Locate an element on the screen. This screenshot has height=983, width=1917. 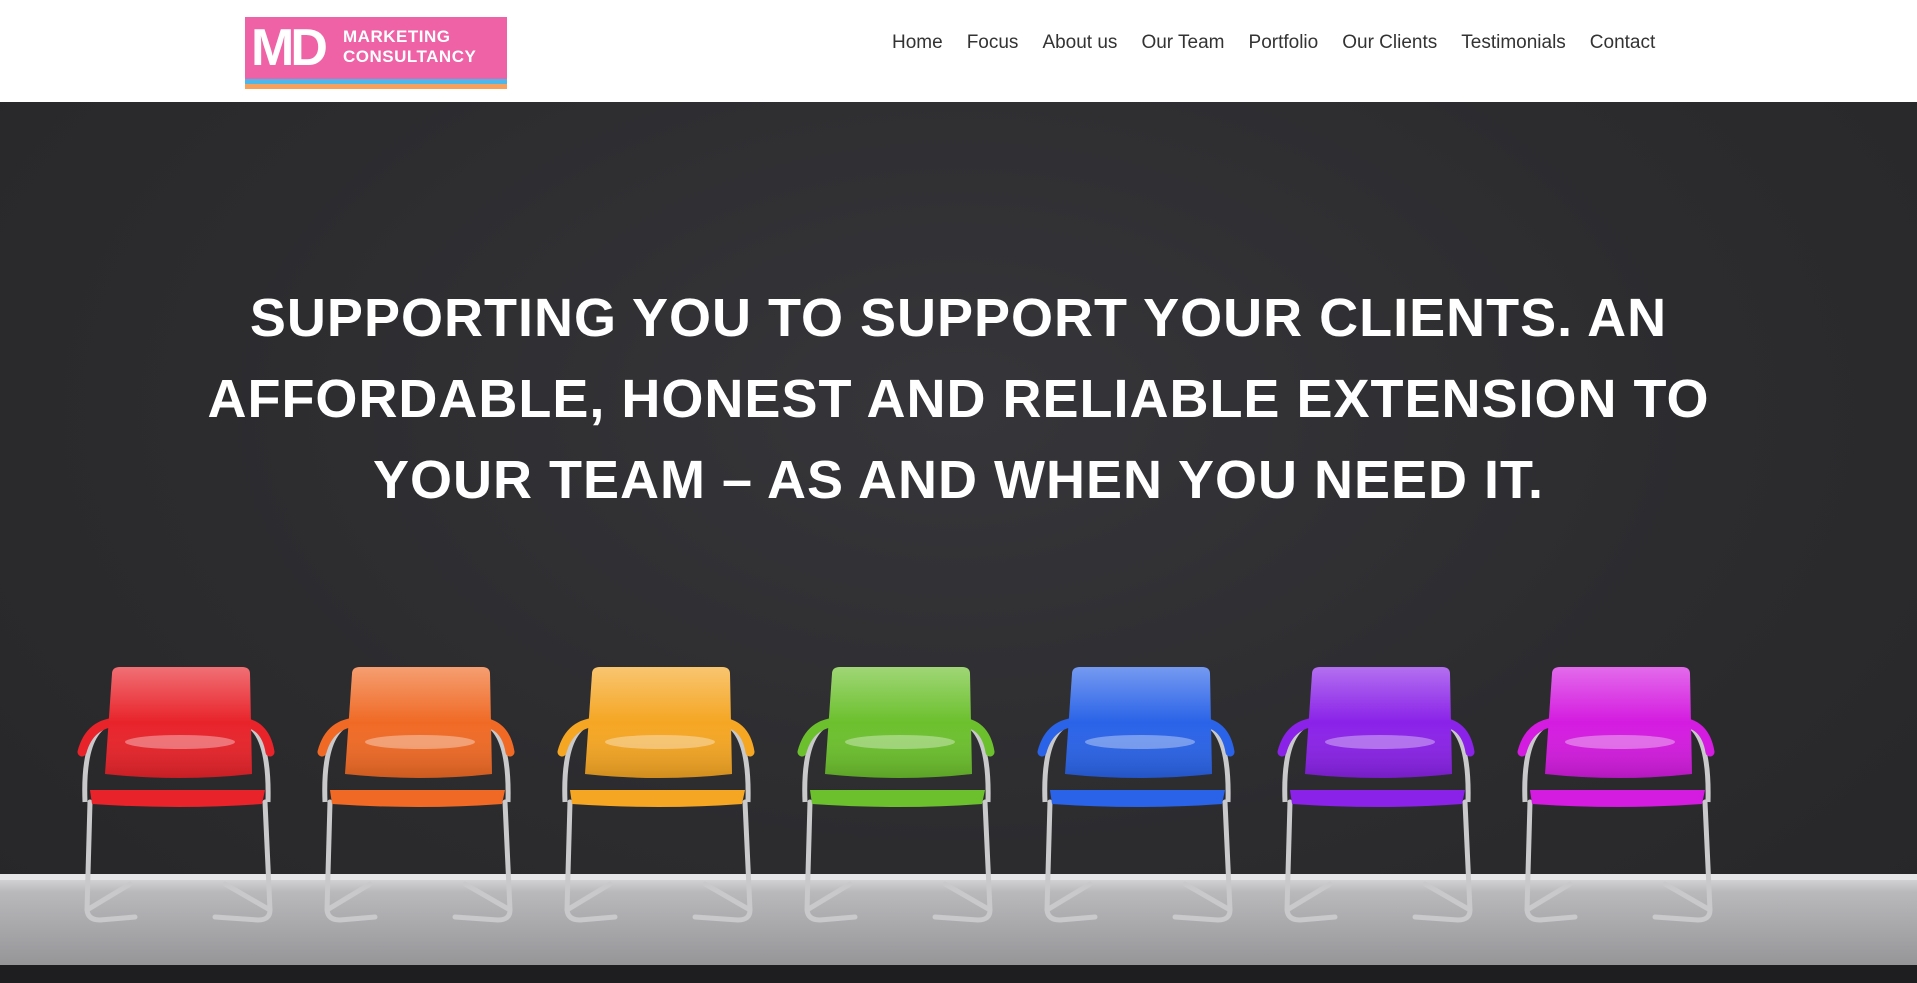
nav-contact: Contact is located at coordinates (1622, 43).